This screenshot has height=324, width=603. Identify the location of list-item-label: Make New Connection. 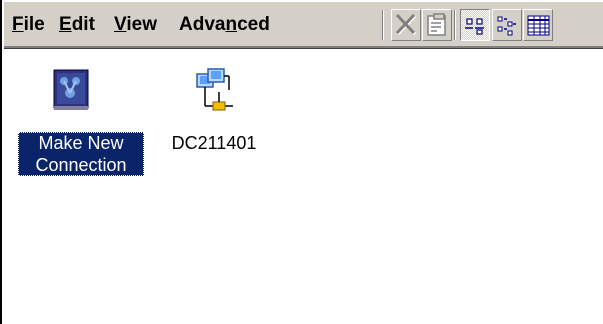
(81, 154).